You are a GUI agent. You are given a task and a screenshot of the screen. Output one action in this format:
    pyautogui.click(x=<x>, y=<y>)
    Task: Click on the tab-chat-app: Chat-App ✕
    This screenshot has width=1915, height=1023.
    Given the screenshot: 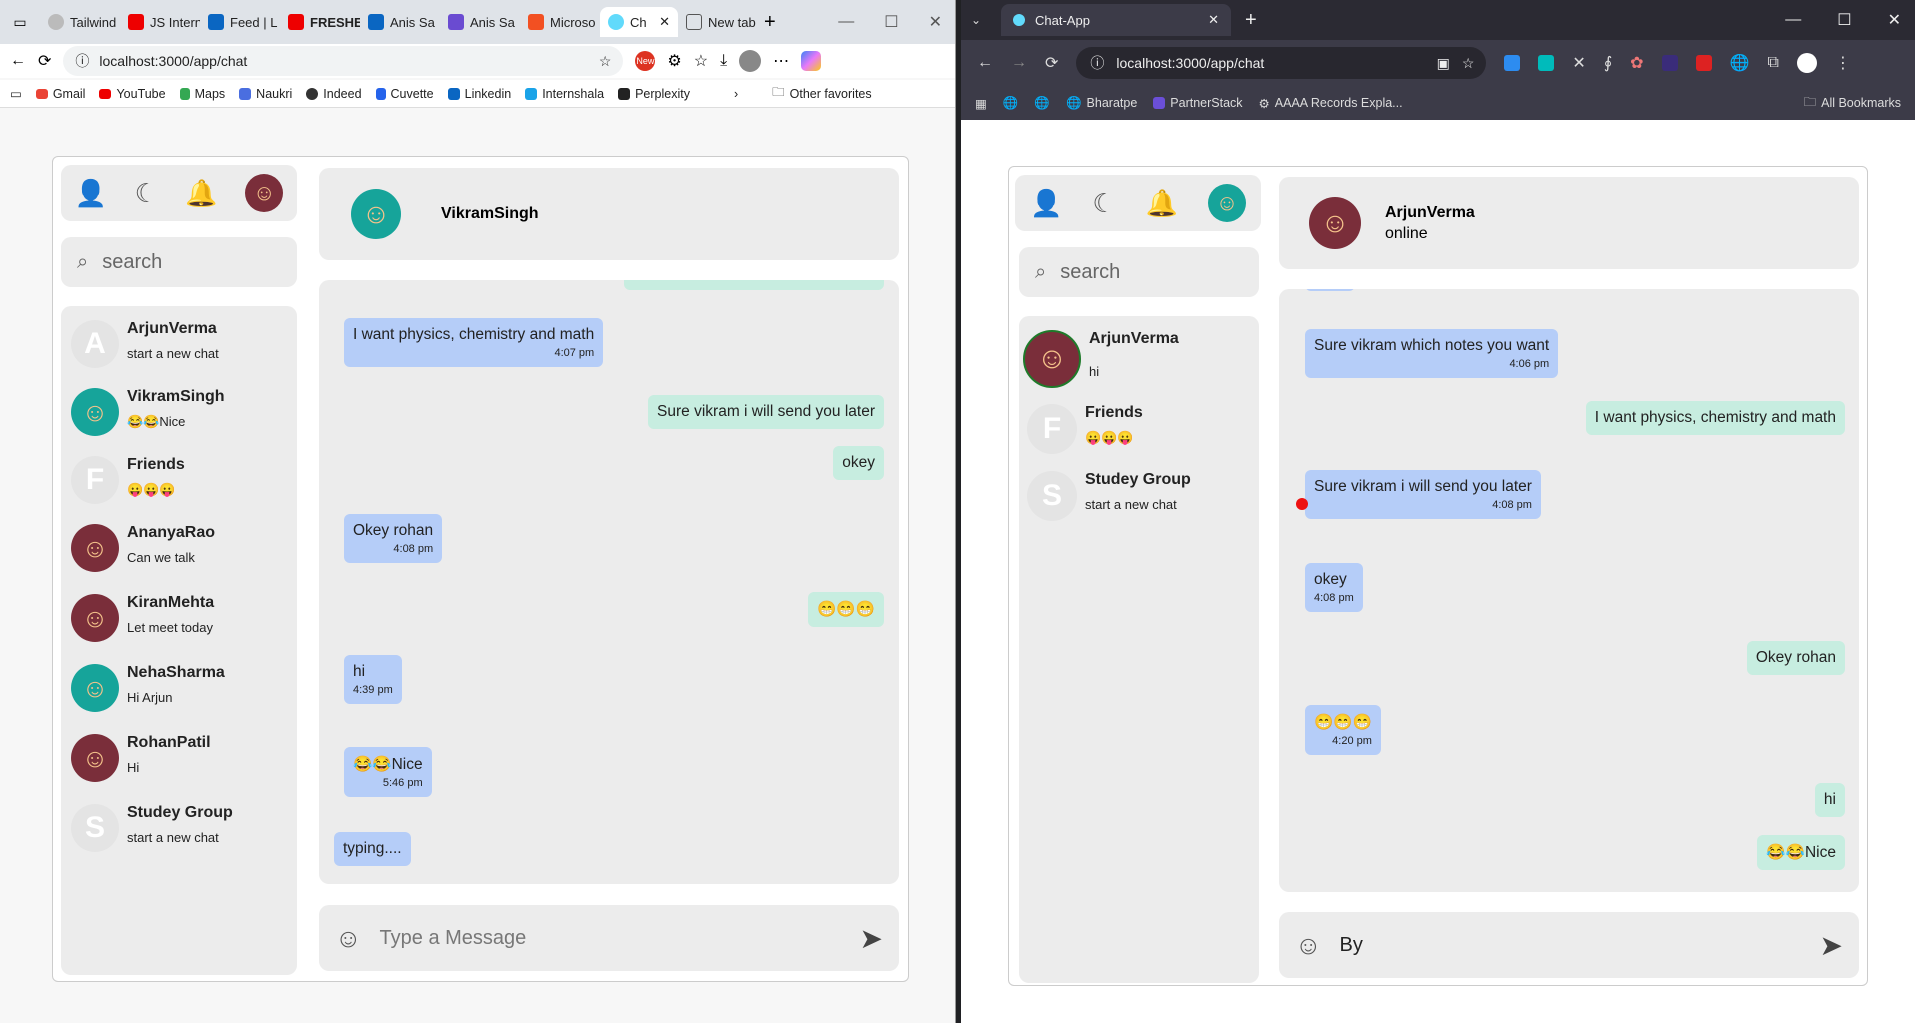 What is the action you would take?
    pyautogui.click(x=1116, y=20)
    